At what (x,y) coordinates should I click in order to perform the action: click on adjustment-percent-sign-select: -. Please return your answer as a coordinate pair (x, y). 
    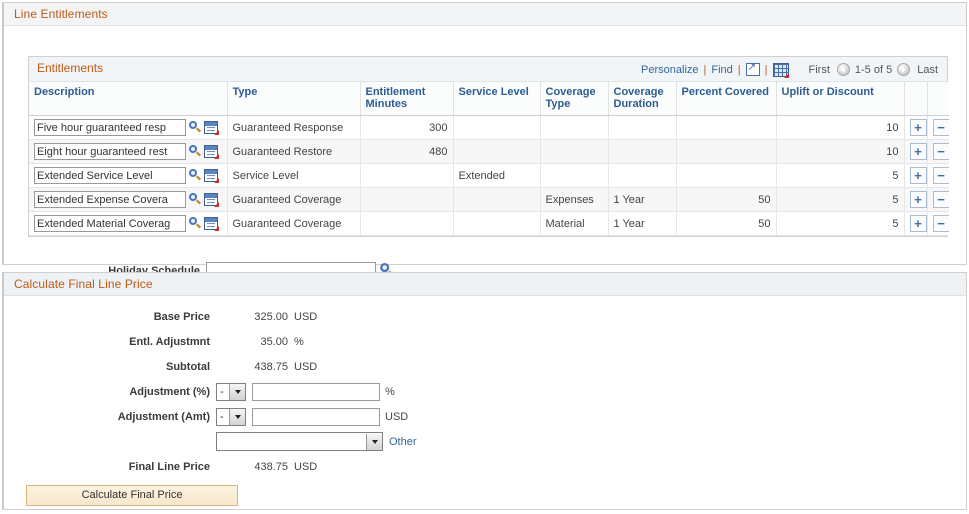
    Looking at the image, I should click on (231, 391).